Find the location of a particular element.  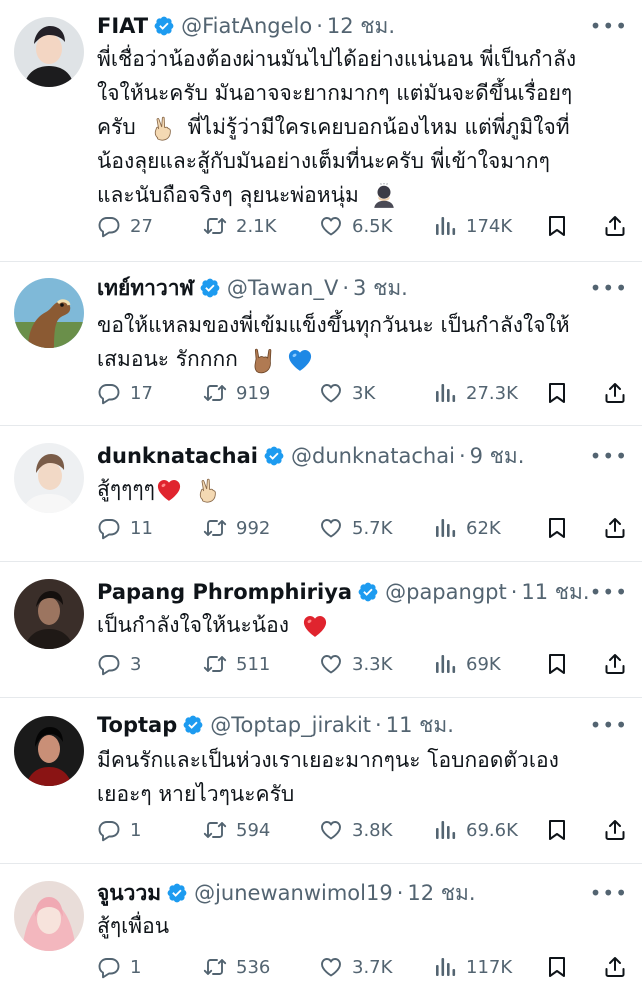

display-name: dunknatachai is located at coordinates (177, 456).